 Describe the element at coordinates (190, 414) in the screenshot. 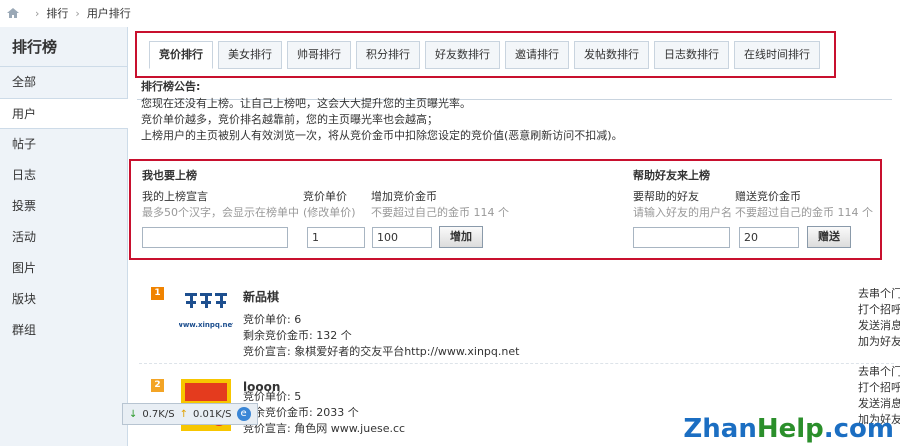

I see `network-speed-widget: ↓ 0.7K/S ↑ 0.01K/S e` at that location.